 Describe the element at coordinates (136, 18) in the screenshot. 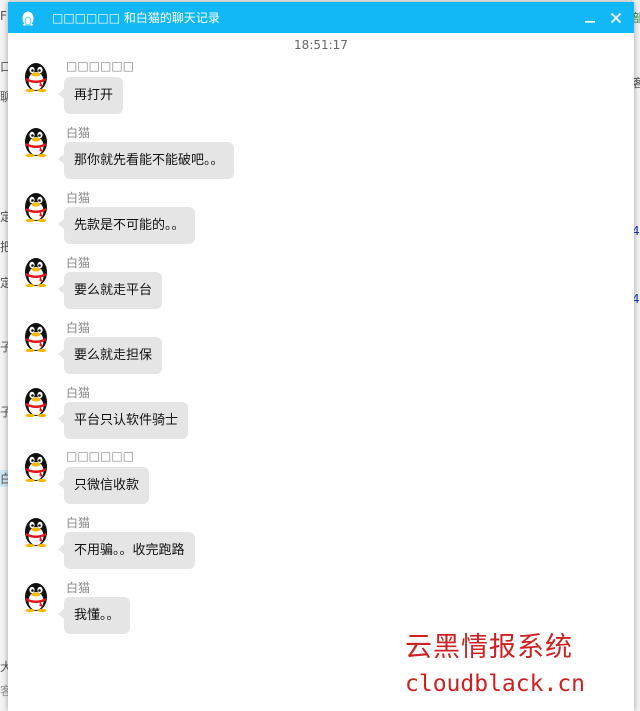

I see `window-title: □□□□□□ 和白猫的聊天记录` at that location.